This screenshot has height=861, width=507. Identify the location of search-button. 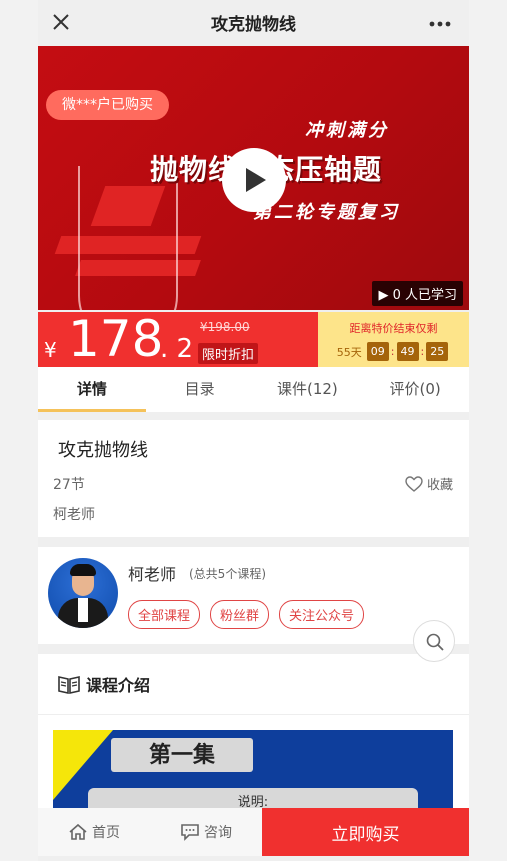
(434, 641).